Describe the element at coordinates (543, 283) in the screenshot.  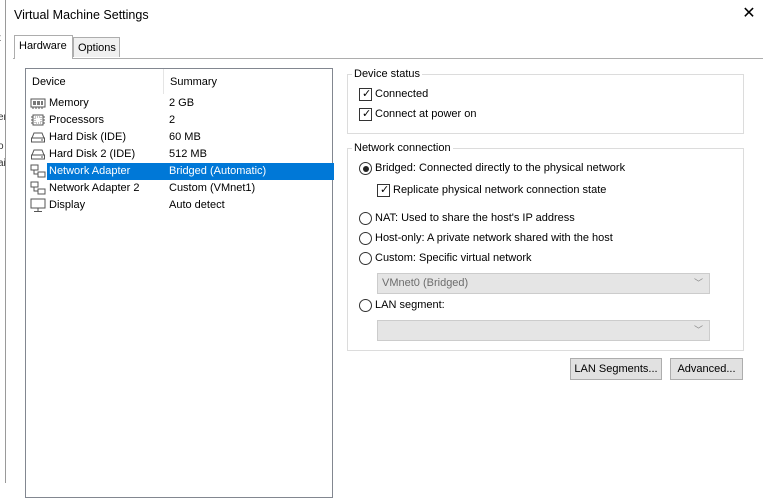
I see `custom-network-select: VMnet0 (Bridged) ﹀` at that location.